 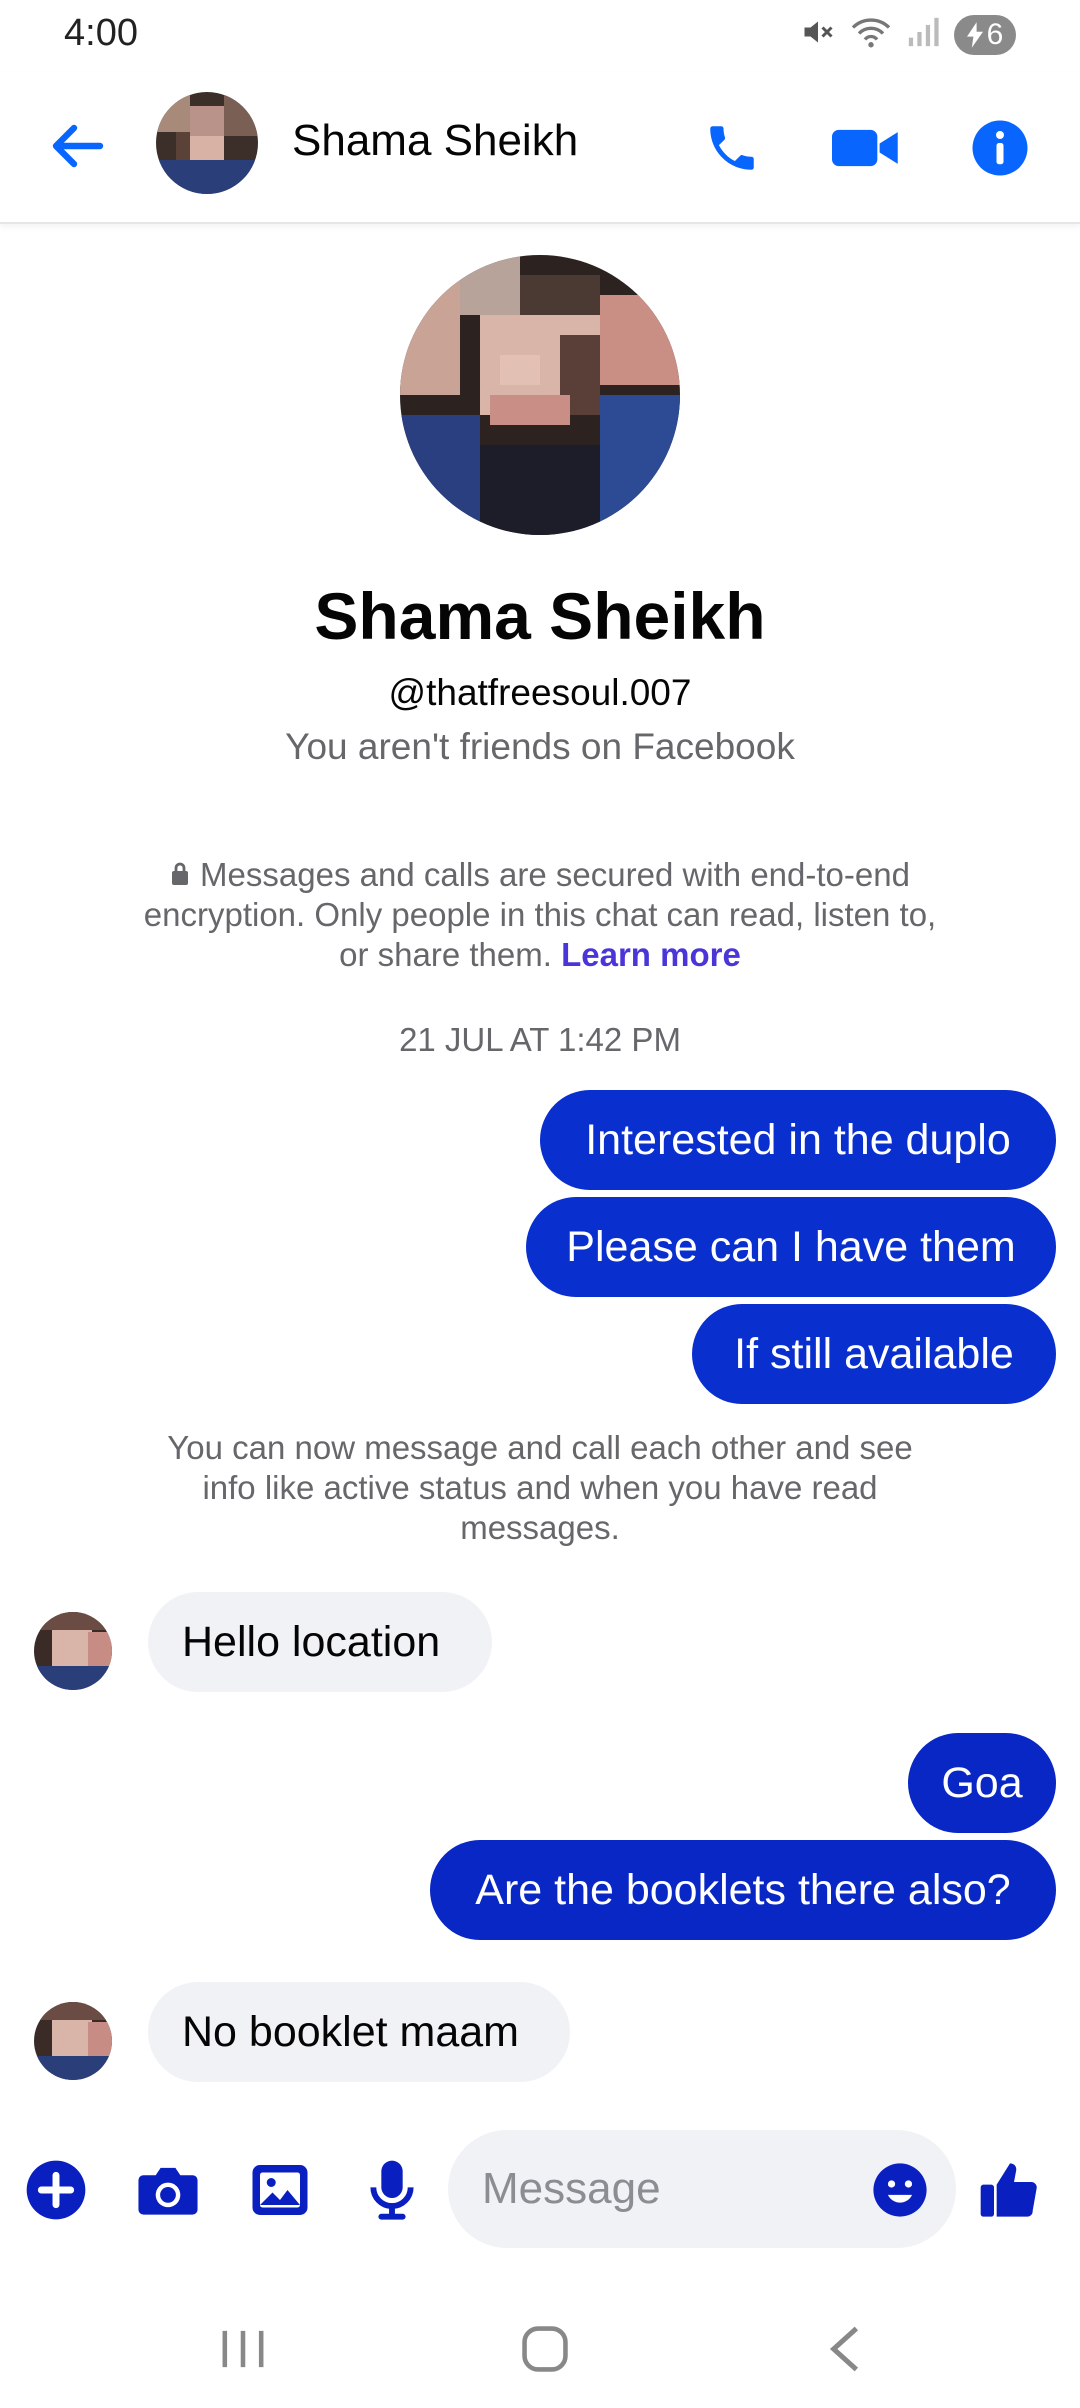 I want to click on system-navigation-bar, so click(x=540, y=2349).